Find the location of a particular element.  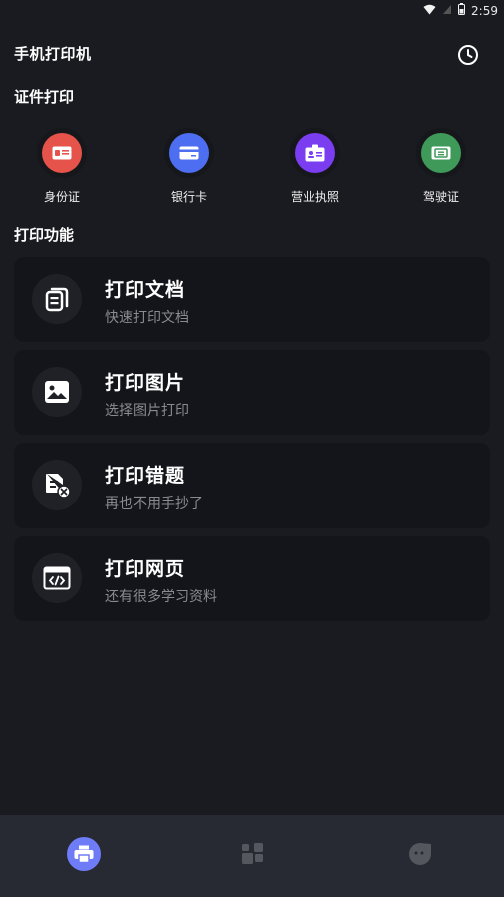

cert-item-bank-card: 银行卡 is located at coordinates (189, 166).